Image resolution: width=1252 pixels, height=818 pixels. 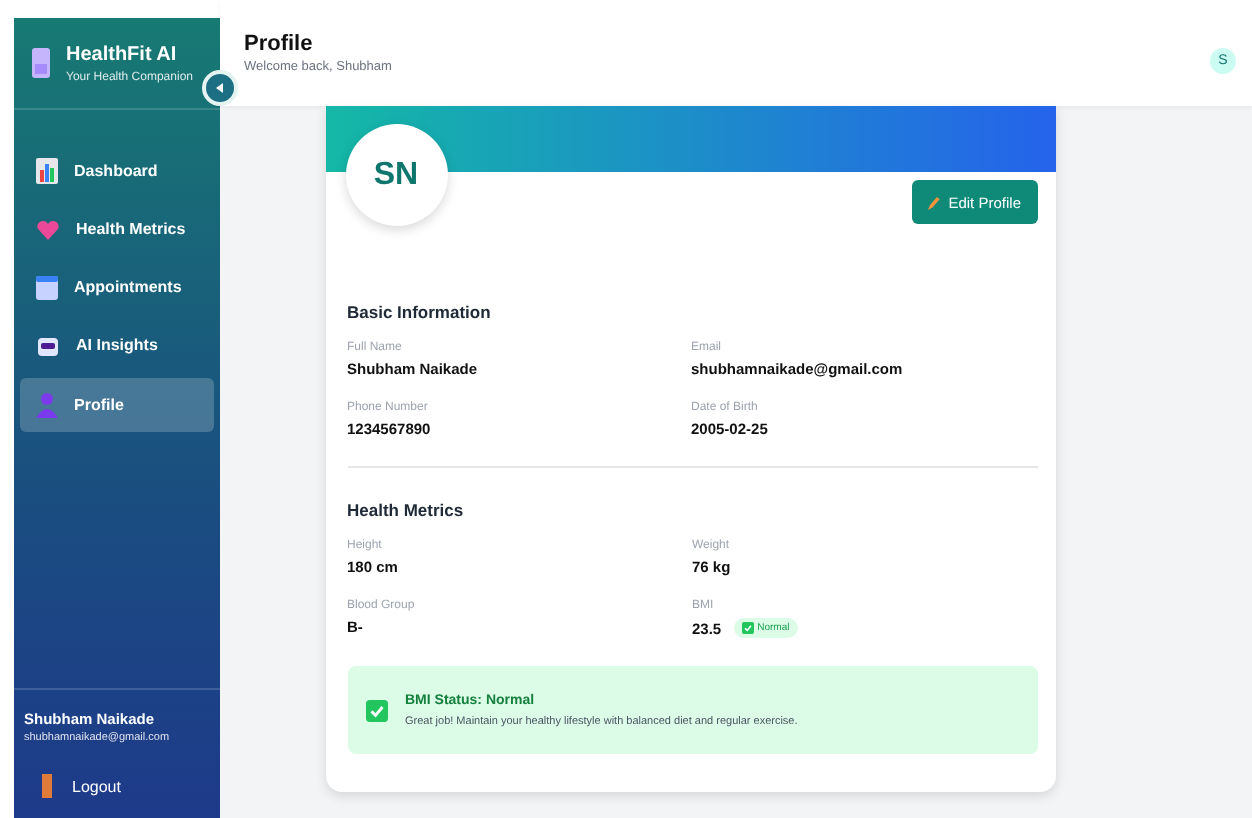 What do you see at coordinates (117, 229) in the screenshot?
I see `nav-item: Health Metrics` at bounding box center [117, 229].